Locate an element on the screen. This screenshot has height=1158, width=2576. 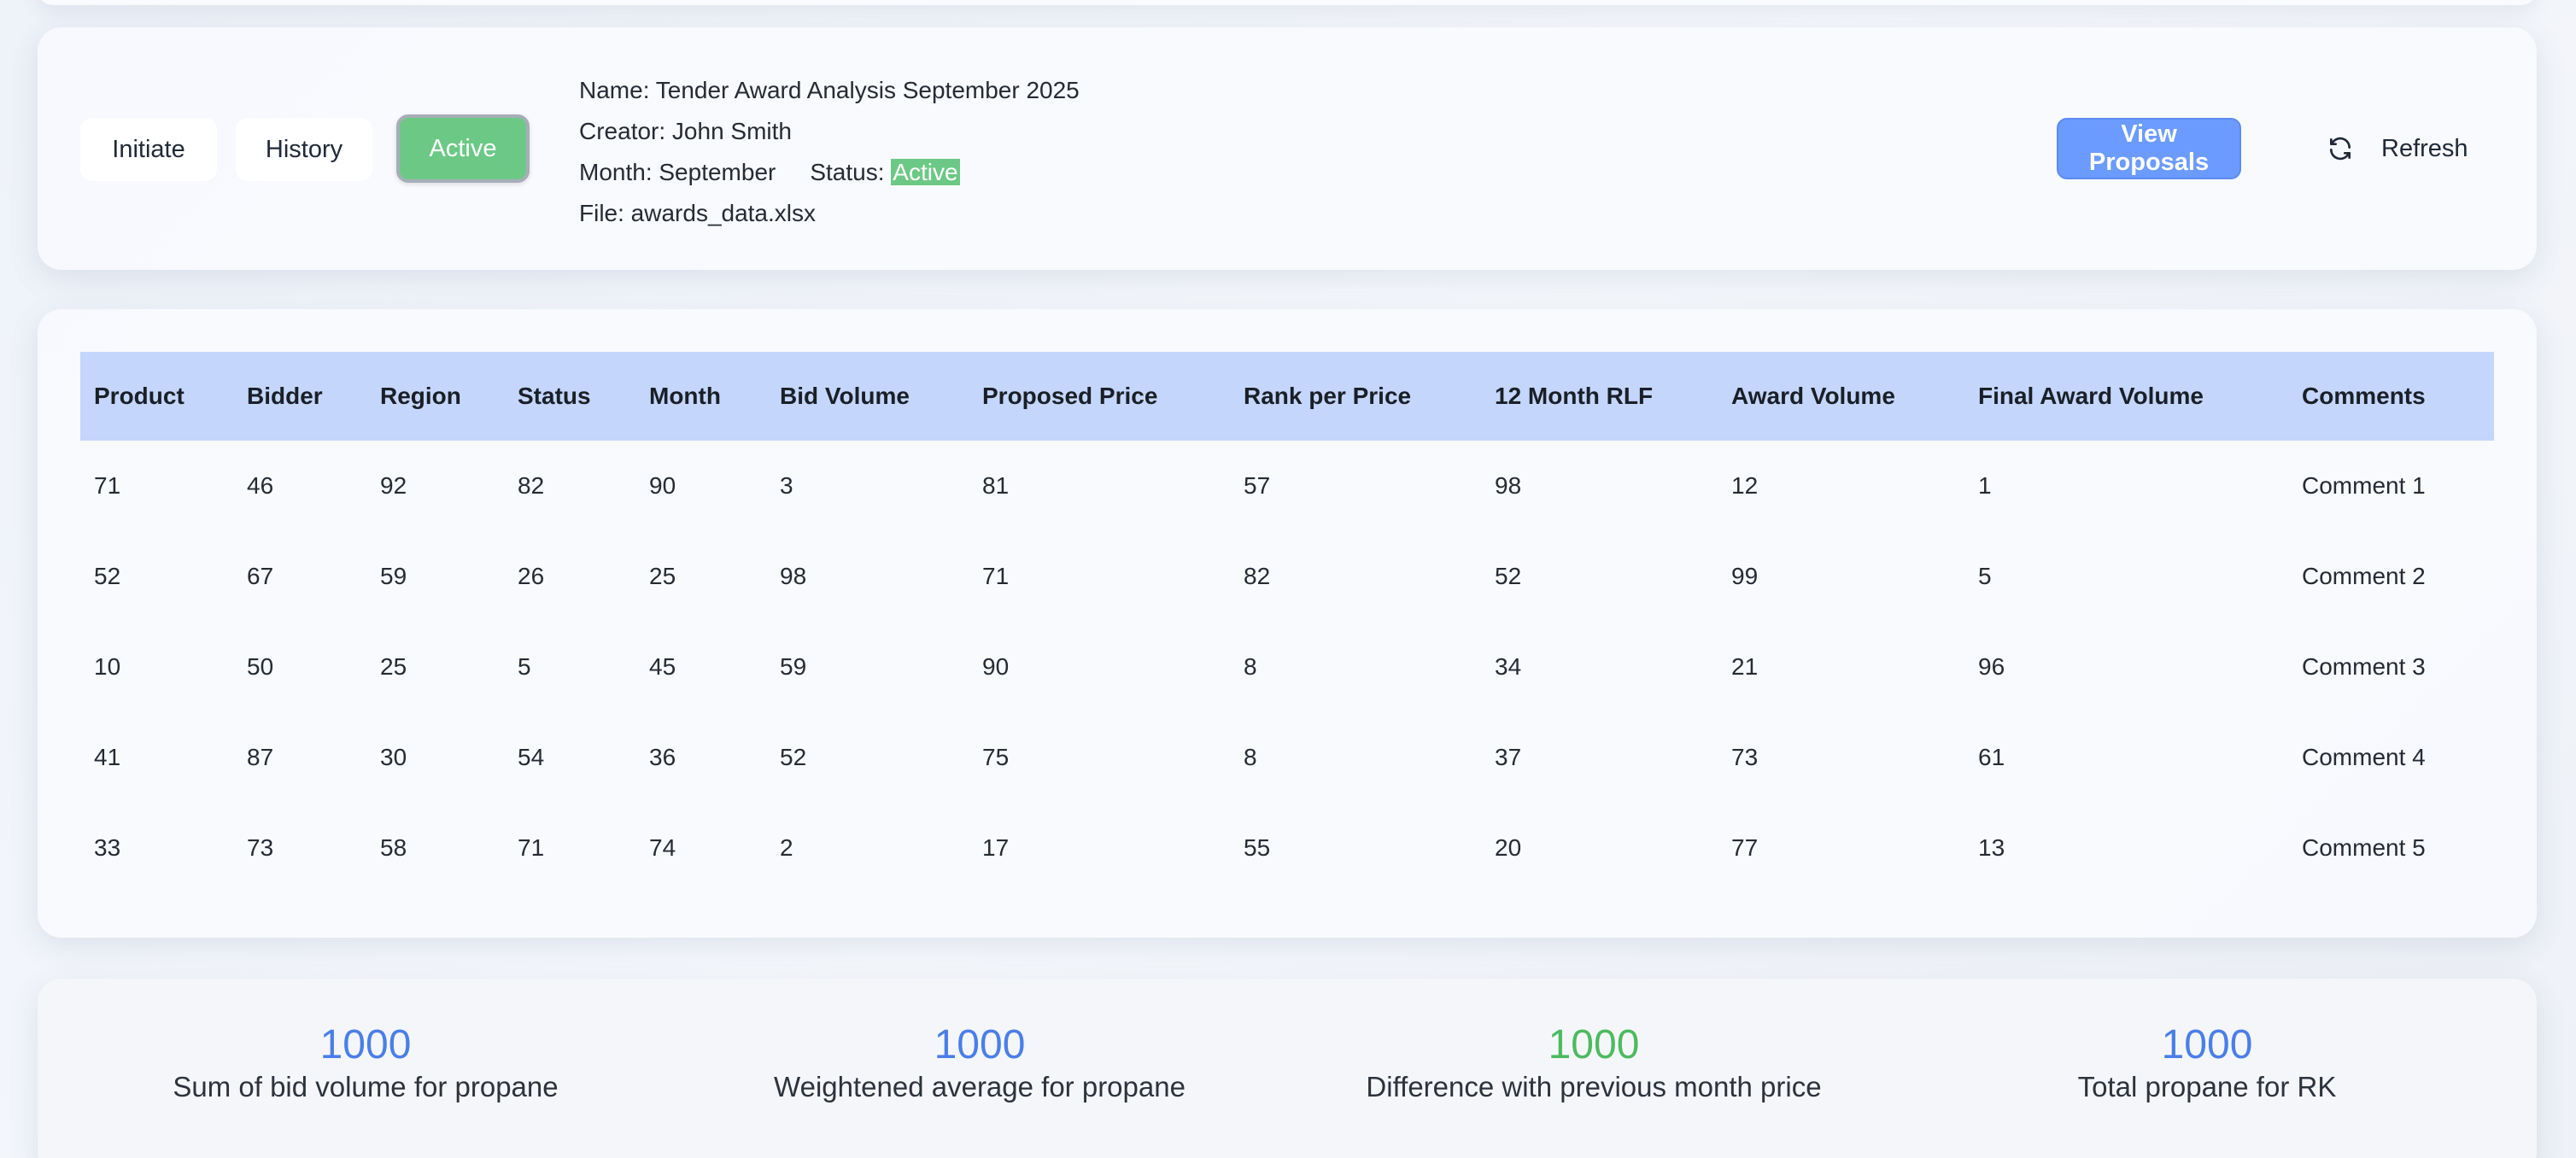
column-header: Final Award Volume is located at coordinates (2126, 396).